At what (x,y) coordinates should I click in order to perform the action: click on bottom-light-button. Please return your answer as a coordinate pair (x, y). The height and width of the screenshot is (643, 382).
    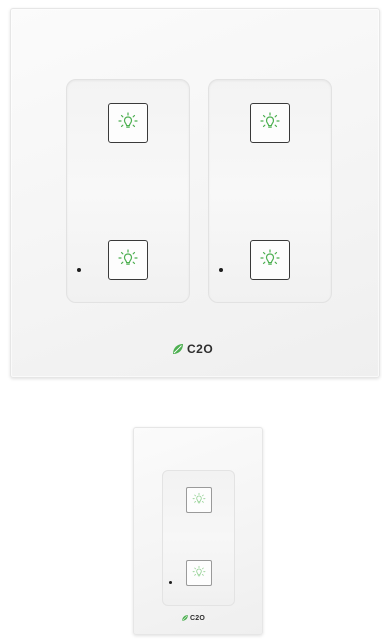
    Looking at the image, I should click on (199, 573).